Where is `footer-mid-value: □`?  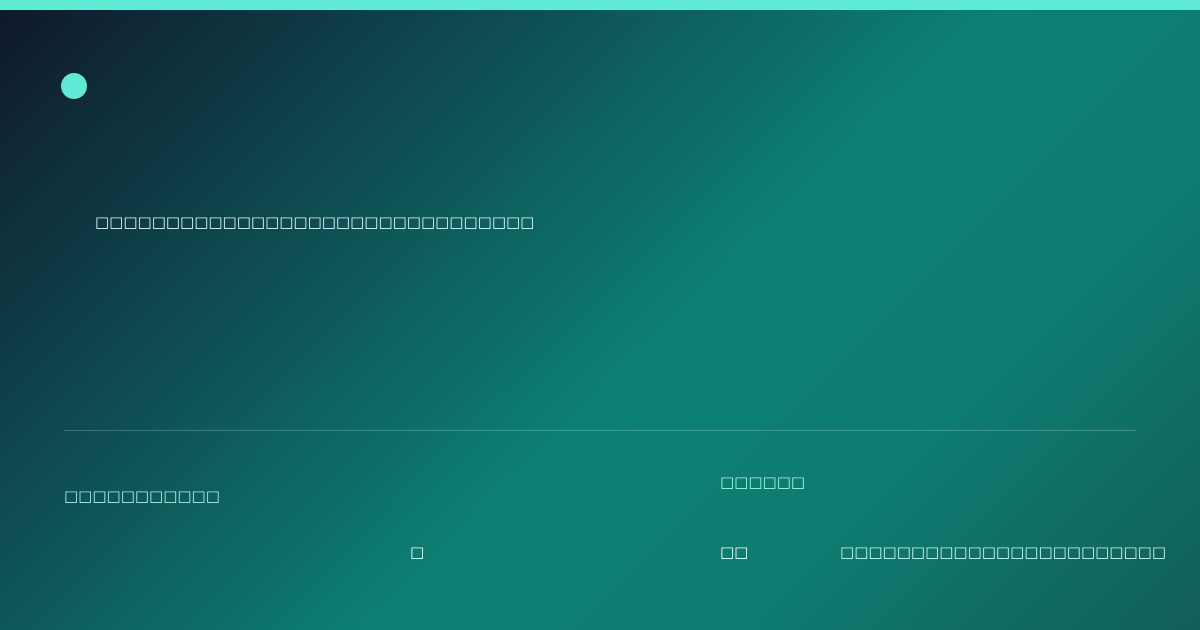
footer-mid-value: □ is located at coordinates (417, 552).